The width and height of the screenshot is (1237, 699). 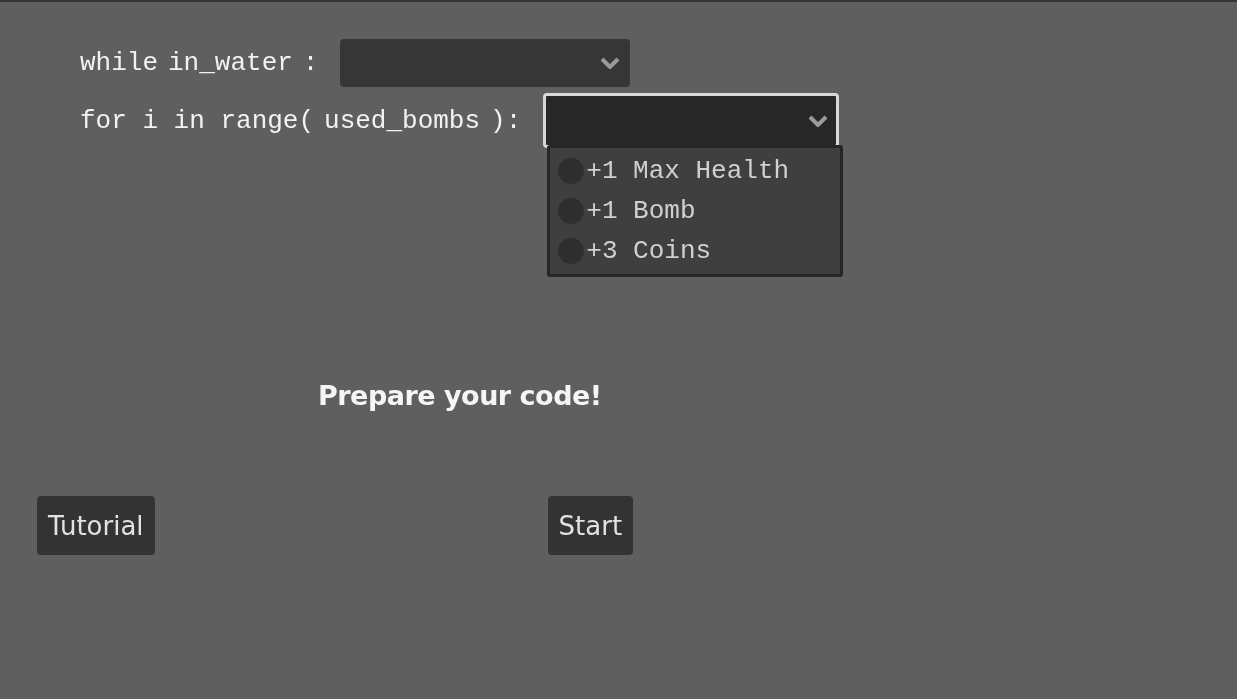 What do you see at coordinates (590, 525) in the screenshot?
I see `action-button: Start` at bounding box center [590, 525].